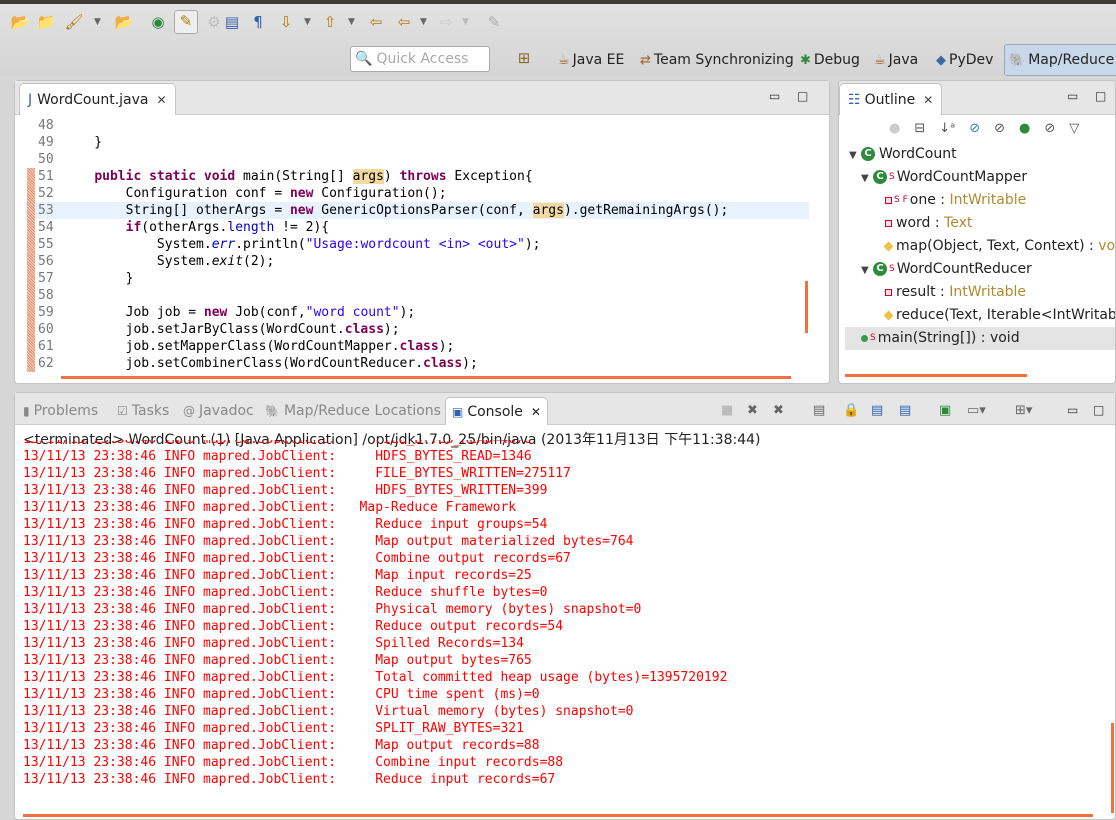 This screenshot has width=1116, height=820. I want to click on display-console-icon: ▭▾, so click(976, 410).